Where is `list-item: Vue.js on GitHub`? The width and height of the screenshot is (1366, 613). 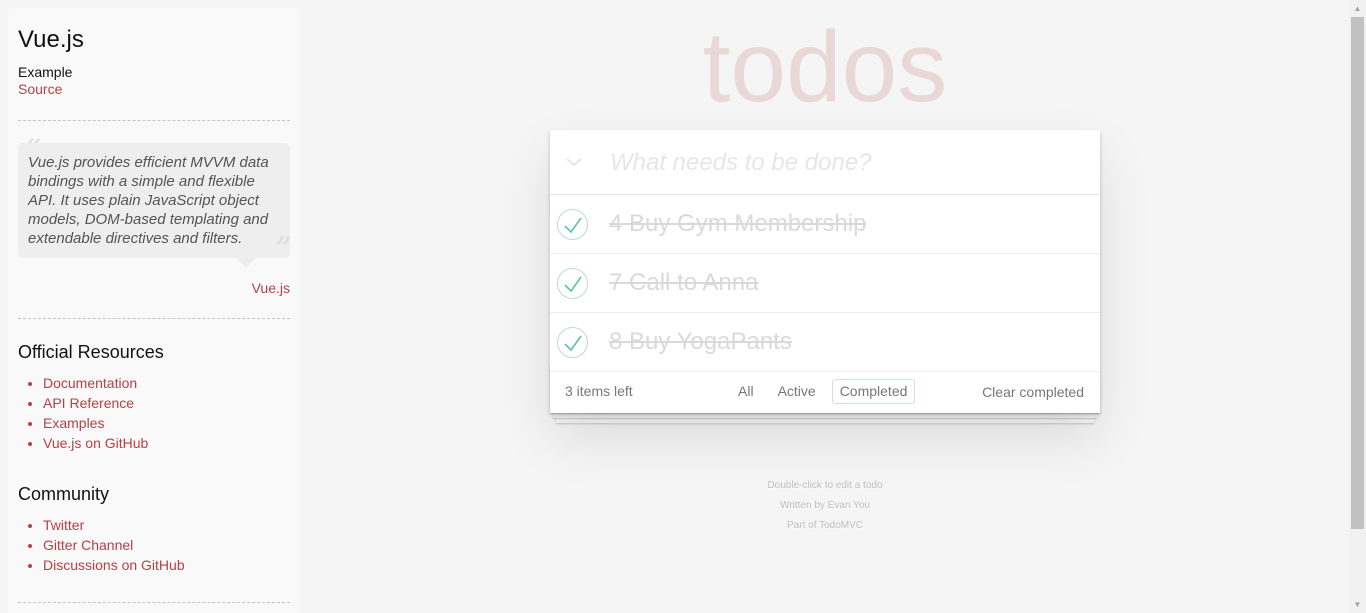 list-item: Vue.js on GitHub is located at coordinates (166, 443).